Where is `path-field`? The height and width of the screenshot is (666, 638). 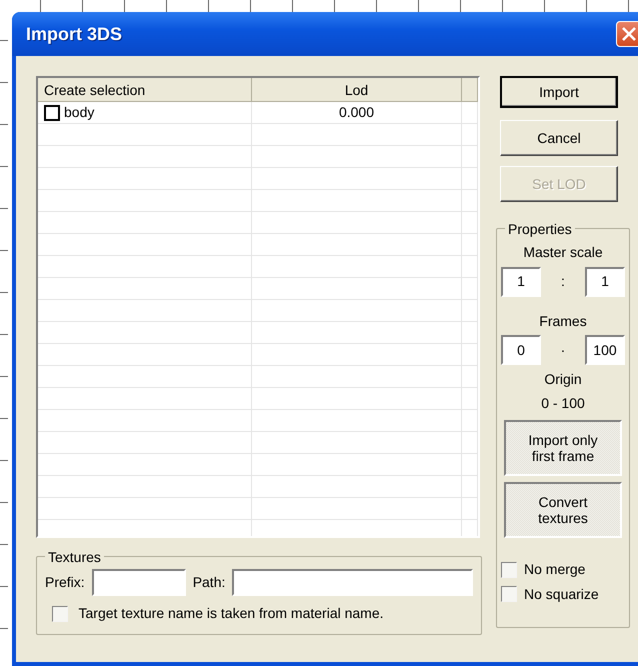
path-field is located at coordinates (352, 582).